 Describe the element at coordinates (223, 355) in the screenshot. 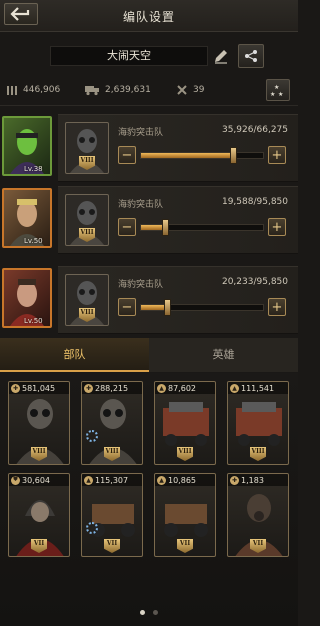

I see `tab-heroes: 英雄` at that location.